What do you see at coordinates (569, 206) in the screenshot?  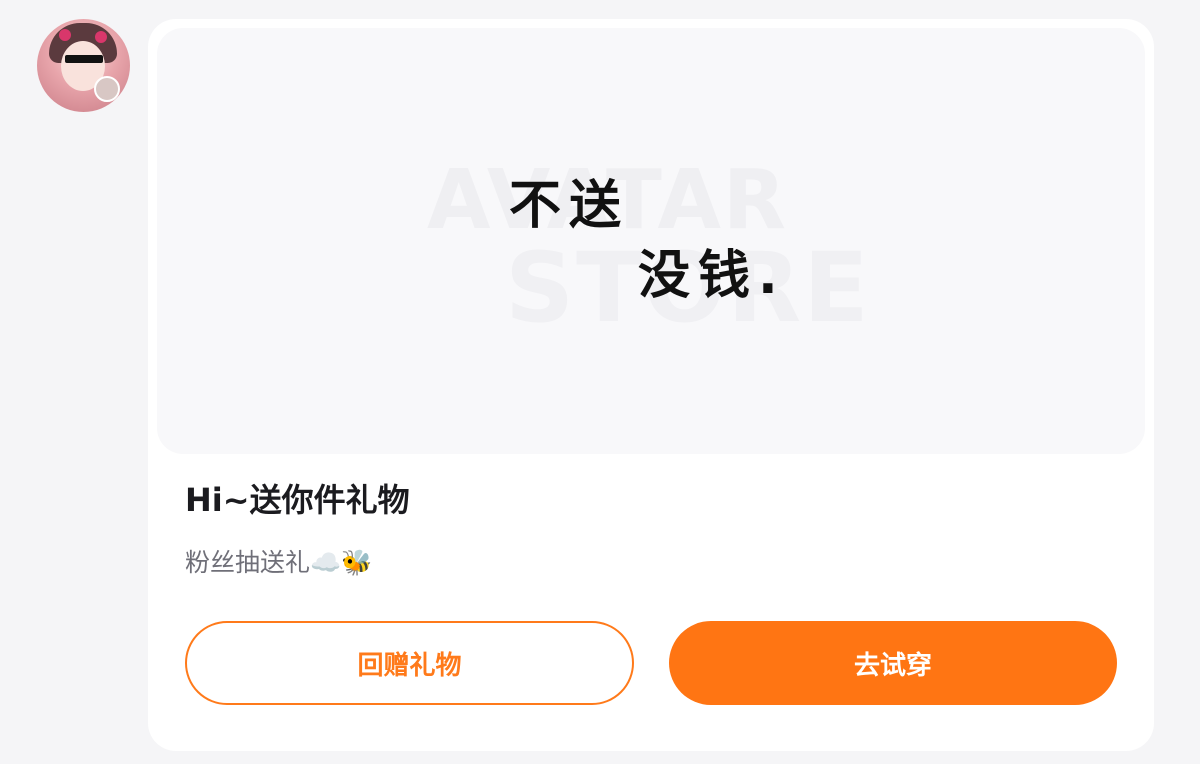 I see `preview-text-line-1: 不送` at bounding box center [569, 206].